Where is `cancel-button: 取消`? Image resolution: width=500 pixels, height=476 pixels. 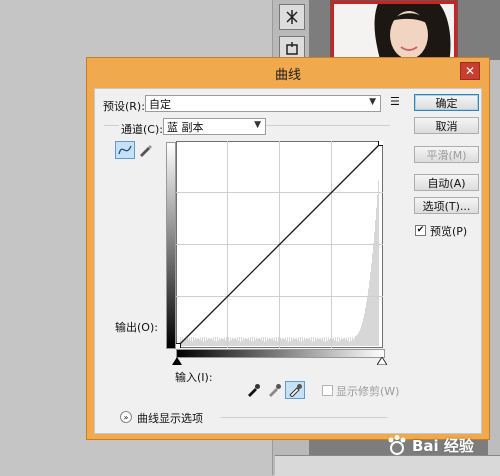
cancel-button: 取消 is located at coordinates (446, 125).